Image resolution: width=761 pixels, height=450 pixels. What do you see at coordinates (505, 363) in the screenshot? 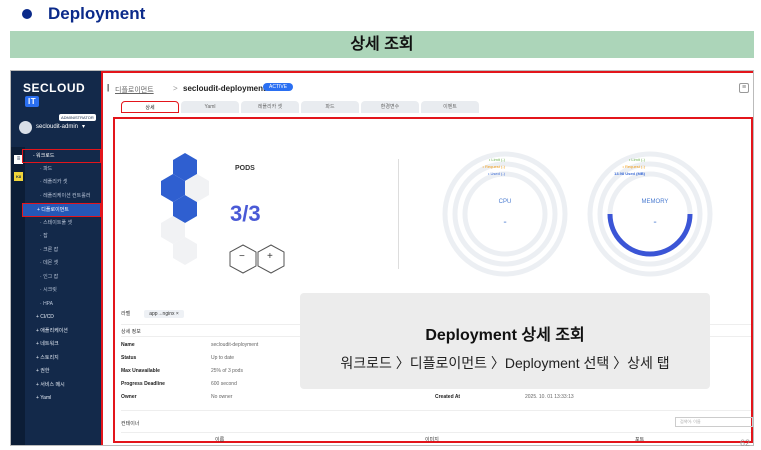
I see `caption-path: 워크로드 〉디플로이먼트 〉Deployment 선택 〉상세 탭` at bounding box center [505, 363].